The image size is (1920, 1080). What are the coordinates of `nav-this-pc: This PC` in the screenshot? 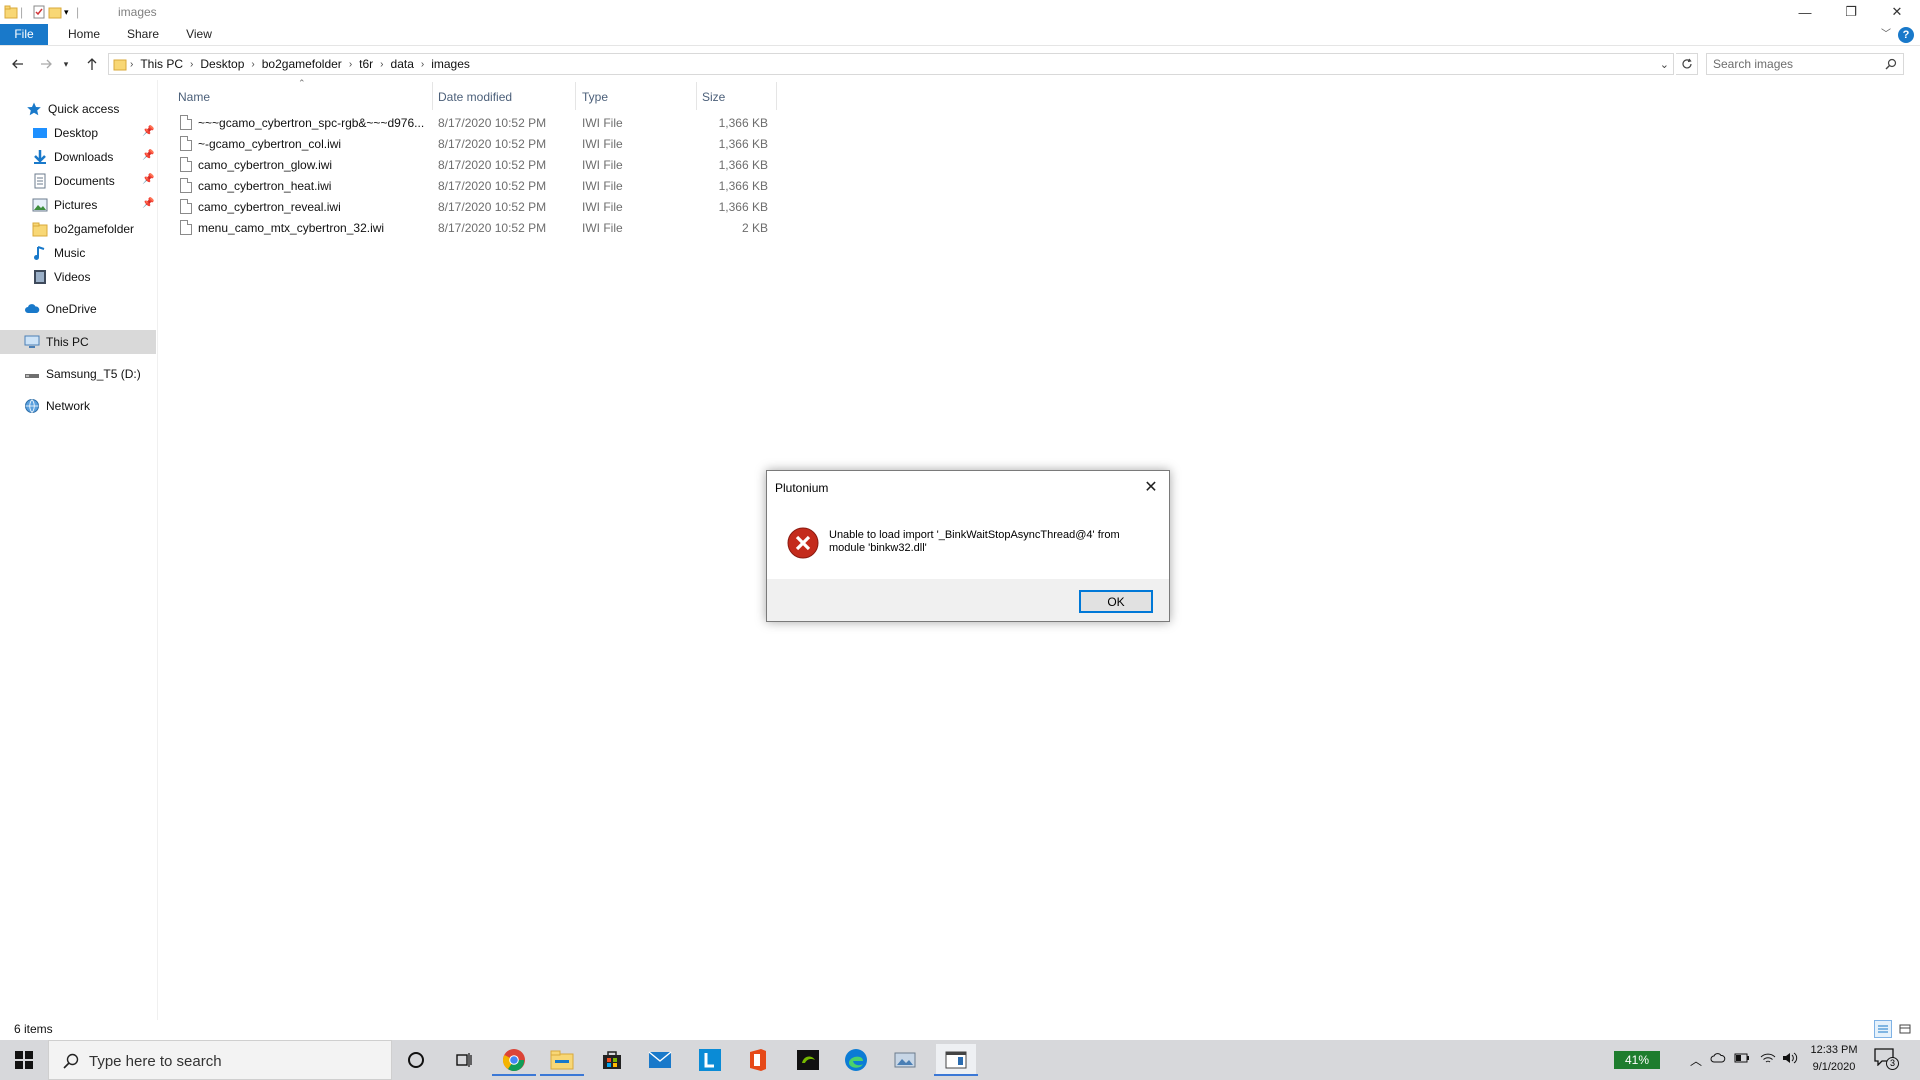 It's located at (56, 342).